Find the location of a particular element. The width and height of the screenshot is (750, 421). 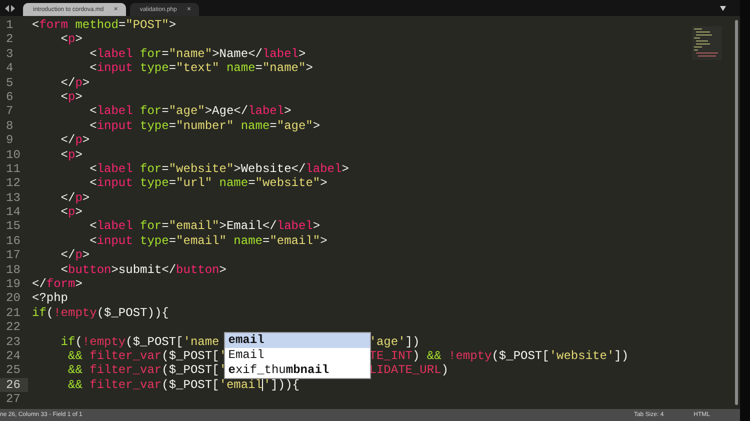

suggestion-item: exif_thumbnail is located at coordinates (297, 370).